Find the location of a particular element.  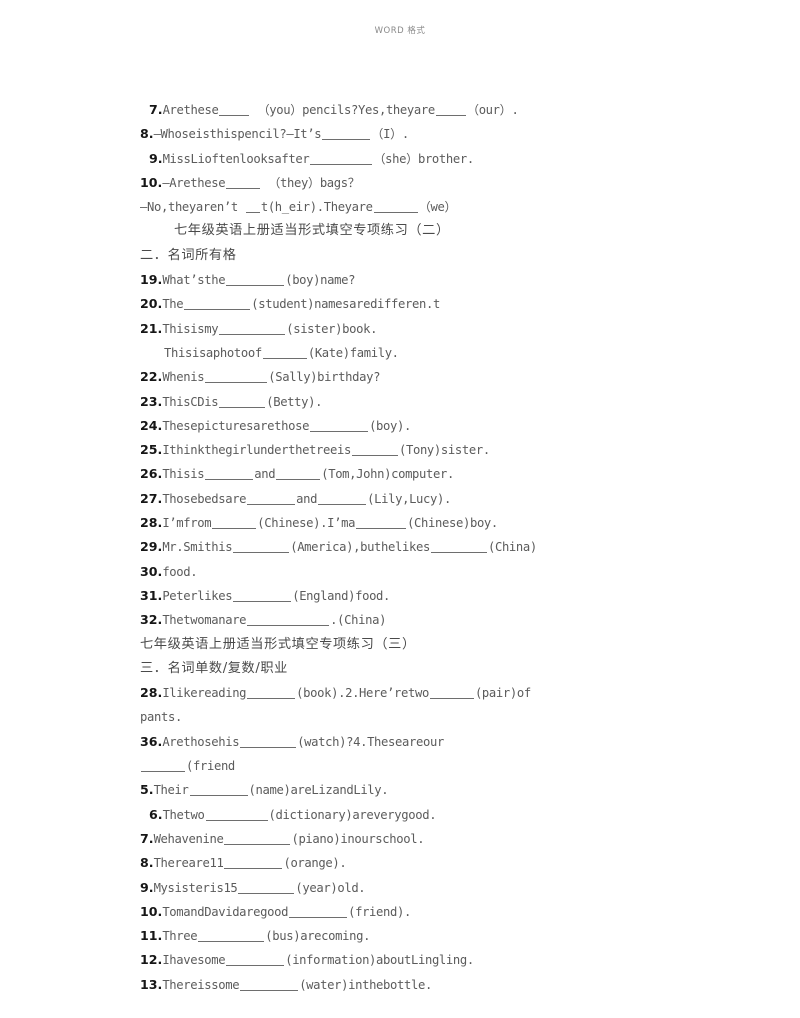

item-number: 6. is located at coordinates (156, 814).